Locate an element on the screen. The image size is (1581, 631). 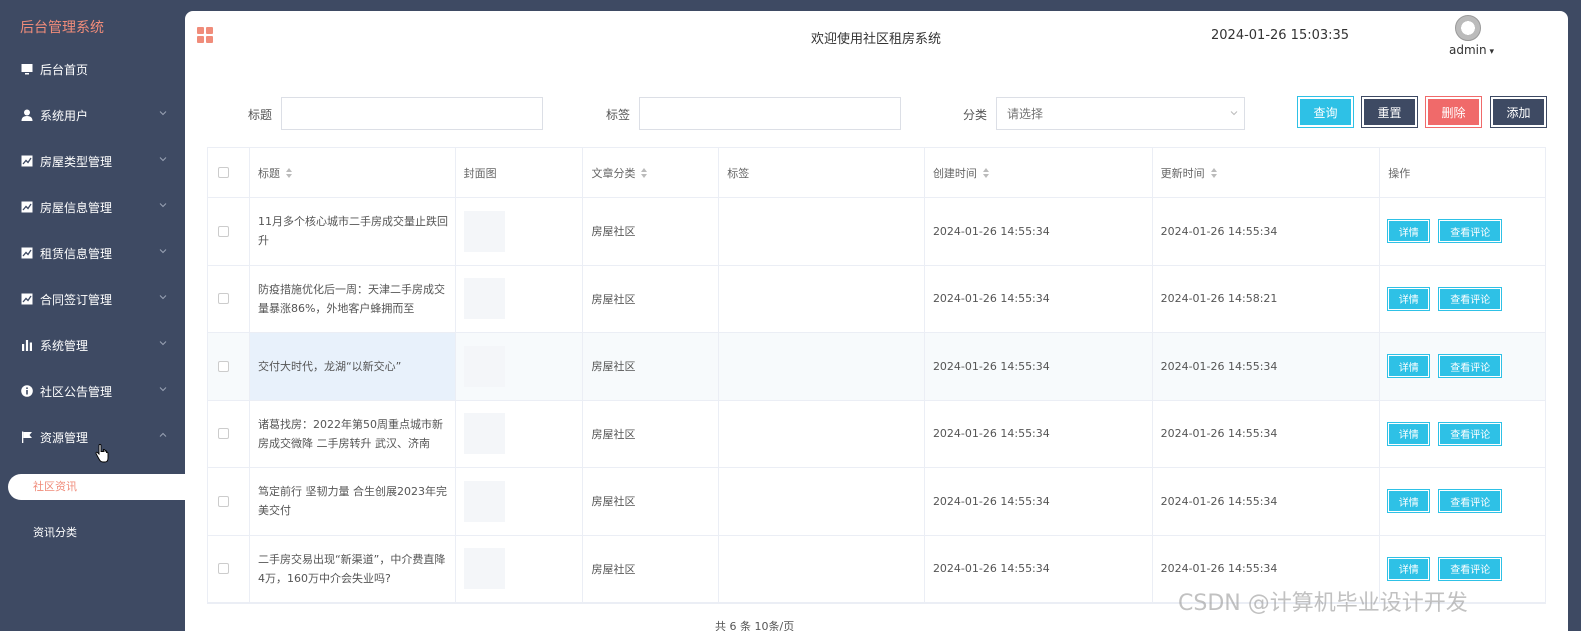
row-title: 防疫措施优化后一周：天津二手房成交量暴涨86%，外地客户蜂拥而至 is located at coordinates (353, 298).